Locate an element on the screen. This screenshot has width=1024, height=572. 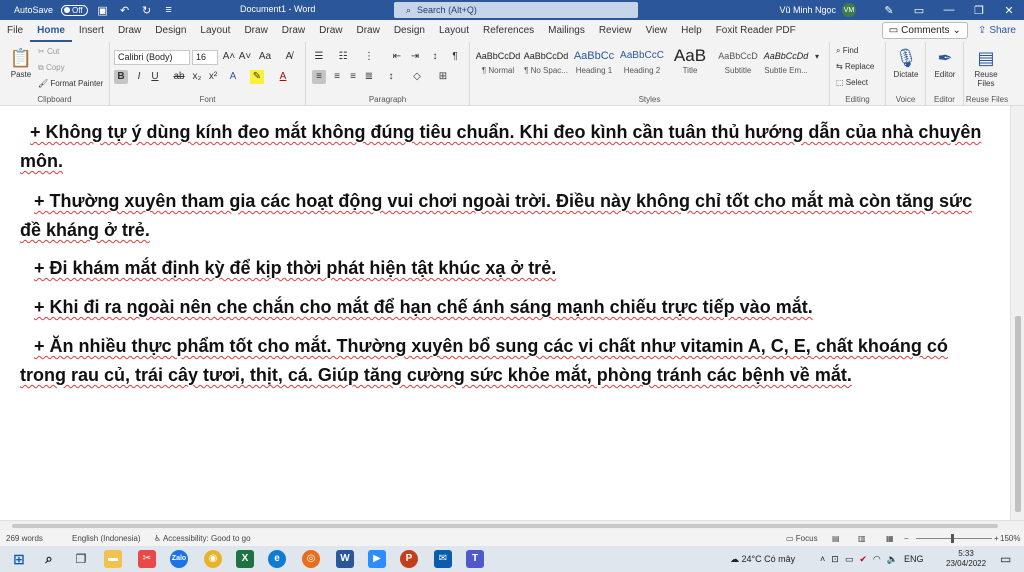
numbering-icon: ☷ is located at coordinates (343, 57).